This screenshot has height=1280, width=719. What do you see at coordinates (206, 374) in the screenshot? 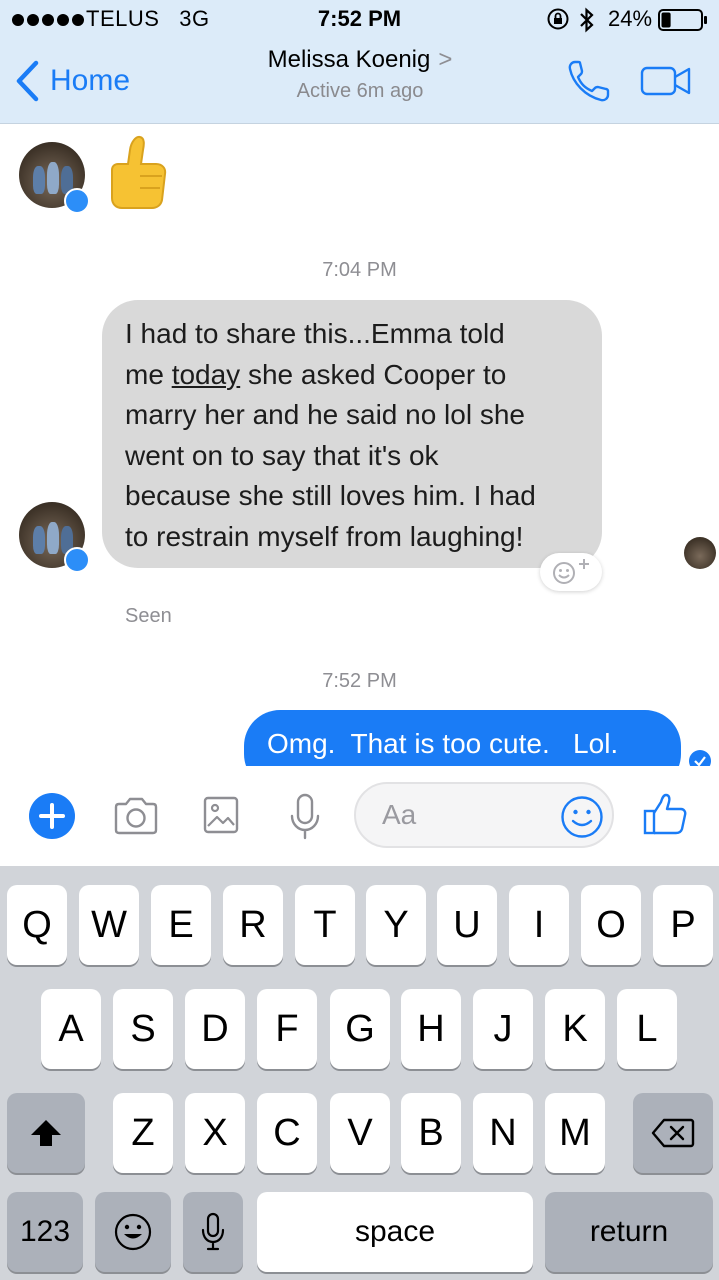
I see `underlined-word: today` at bounding box center [206, 374].